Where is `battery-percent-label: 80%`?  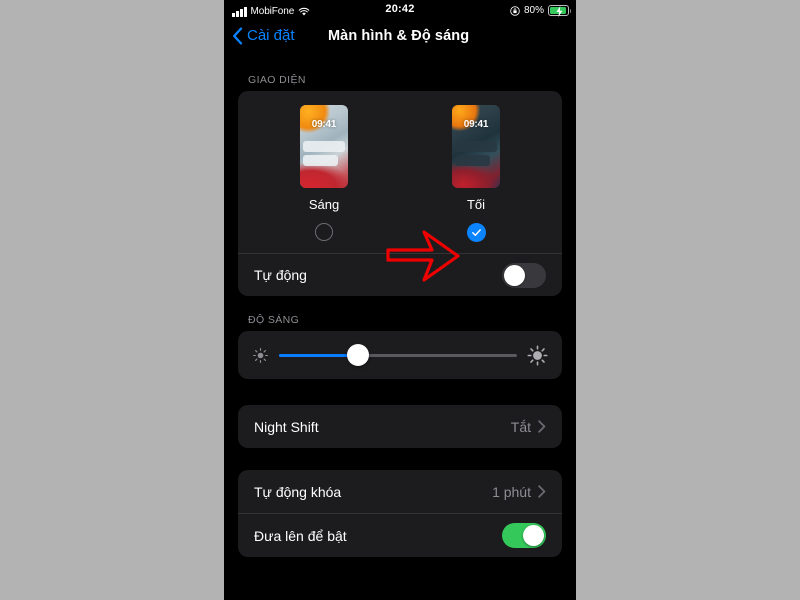
battery-percent-label: 80% is located at coordinates (533, 10).